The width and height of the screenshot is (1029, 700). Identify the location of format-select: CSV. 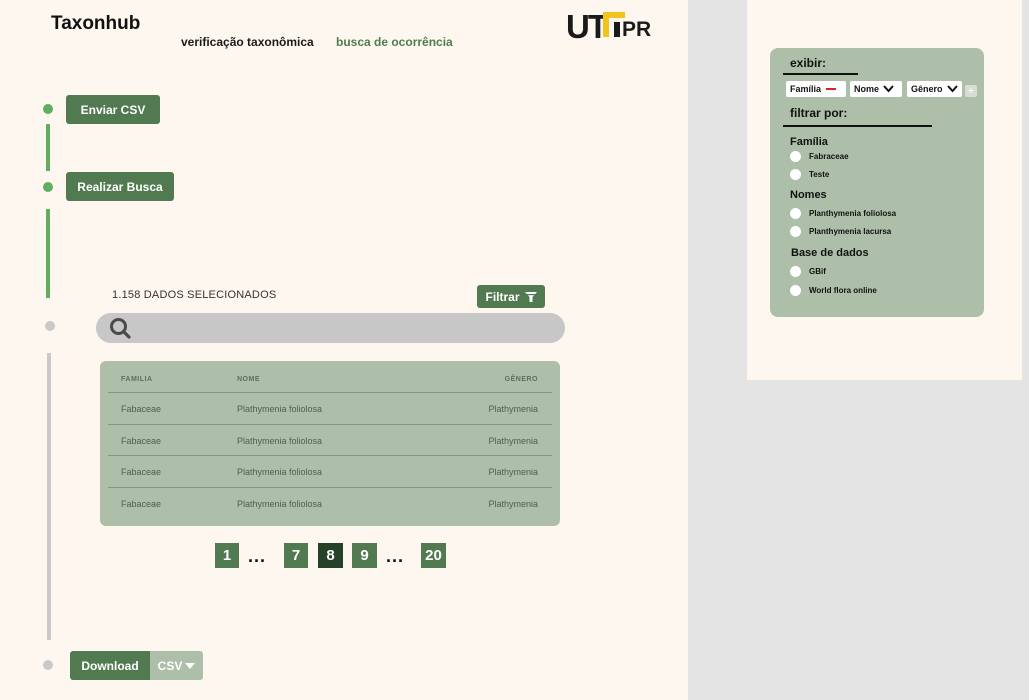
(176, 665).